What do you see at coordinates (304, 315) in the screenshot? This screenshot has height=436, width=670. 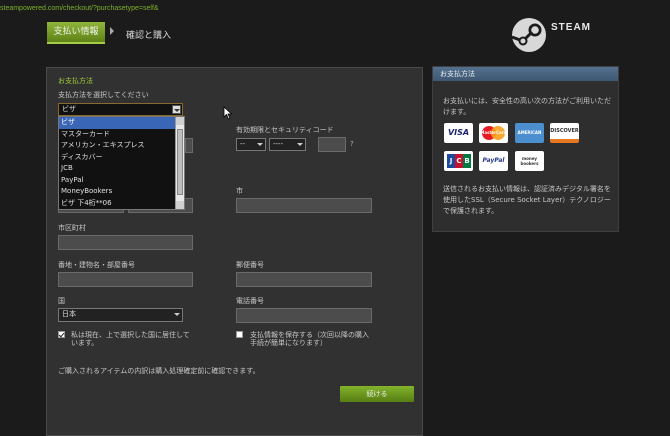 I see `phone-input` at bounding box center [304, 315].